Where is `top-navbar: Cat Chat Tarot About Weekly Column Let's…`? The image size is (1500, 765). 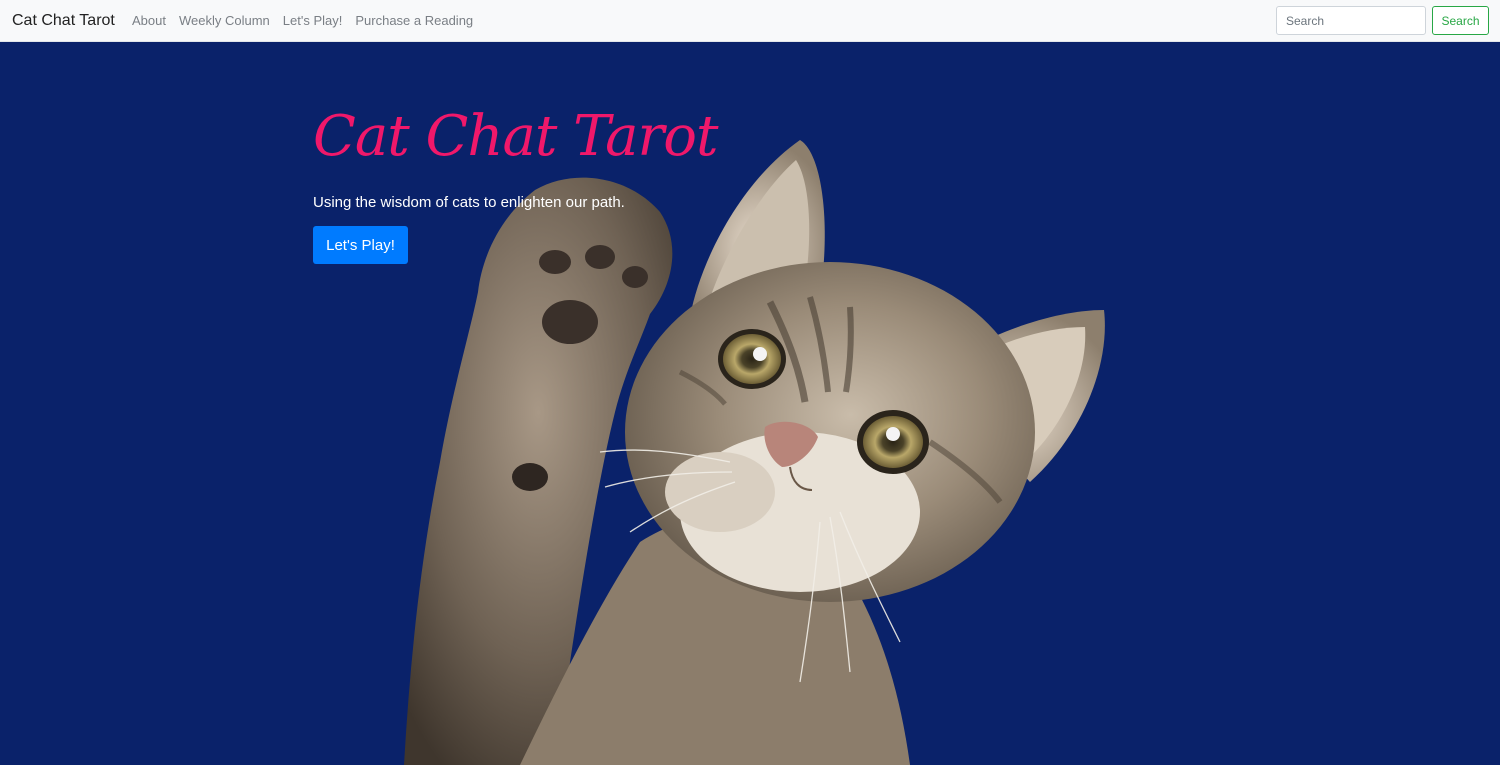 top-navbar: Cat Chat Tarot About Weekly Column Let's… is located at coordinates (750, 21).